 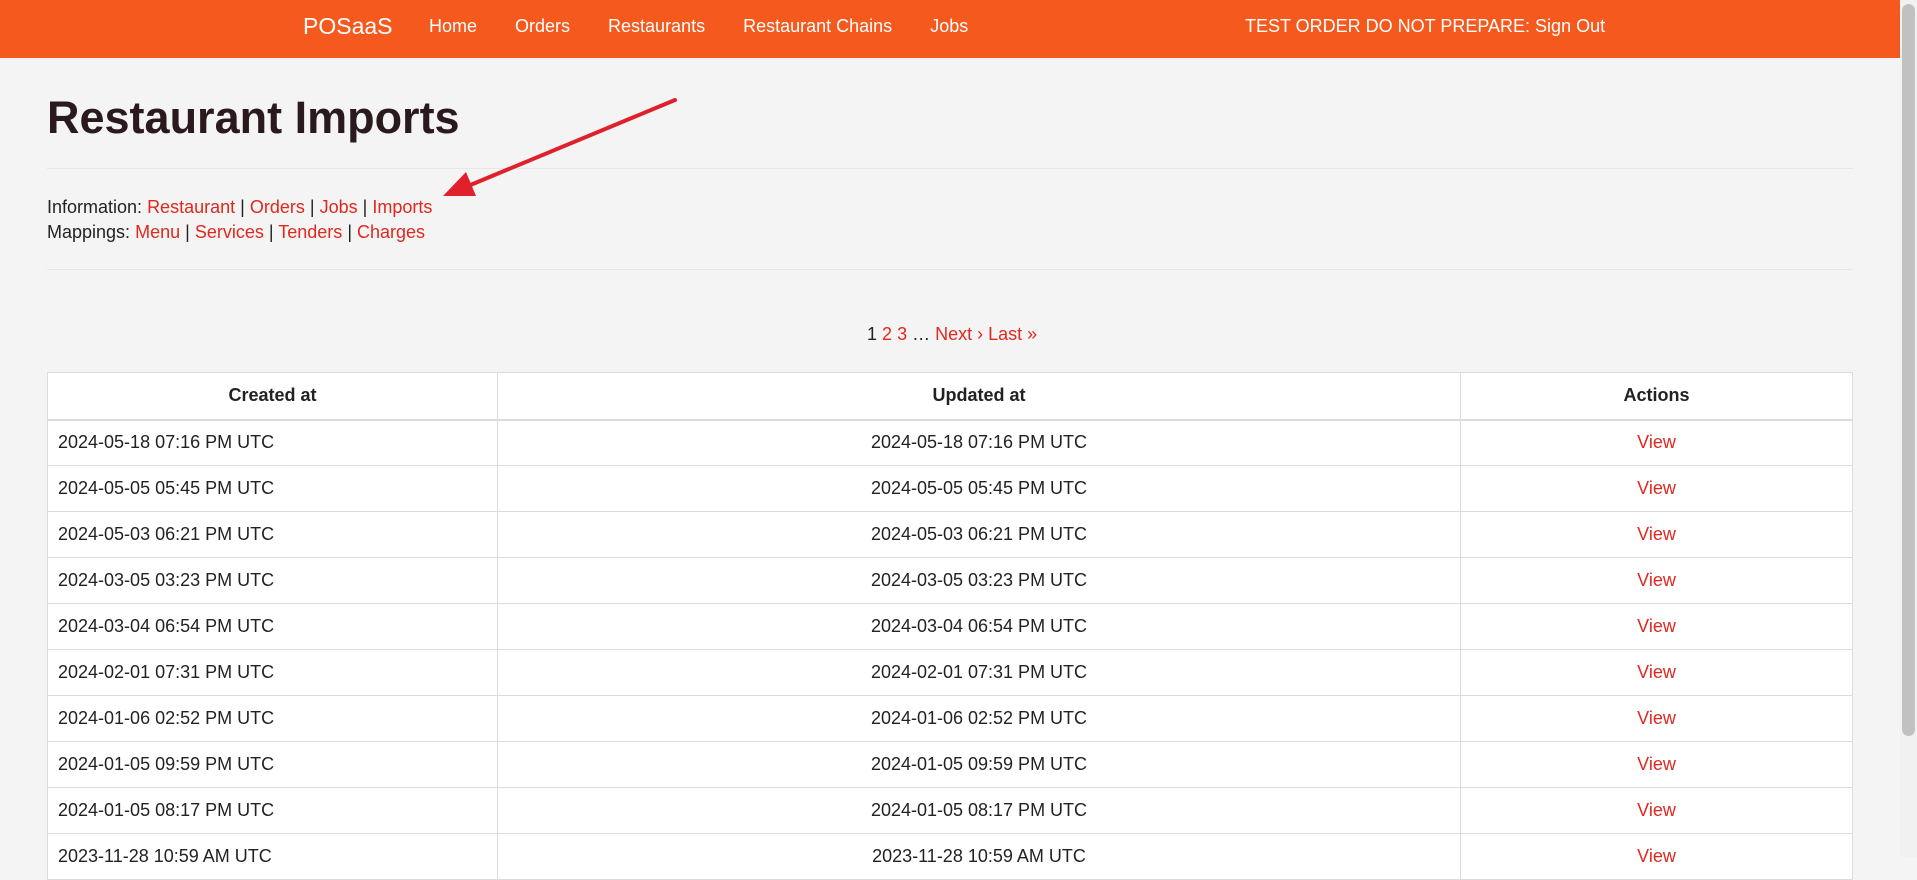 I want to click on info-link-jobs: Jobs, so click(x=339, y=207).